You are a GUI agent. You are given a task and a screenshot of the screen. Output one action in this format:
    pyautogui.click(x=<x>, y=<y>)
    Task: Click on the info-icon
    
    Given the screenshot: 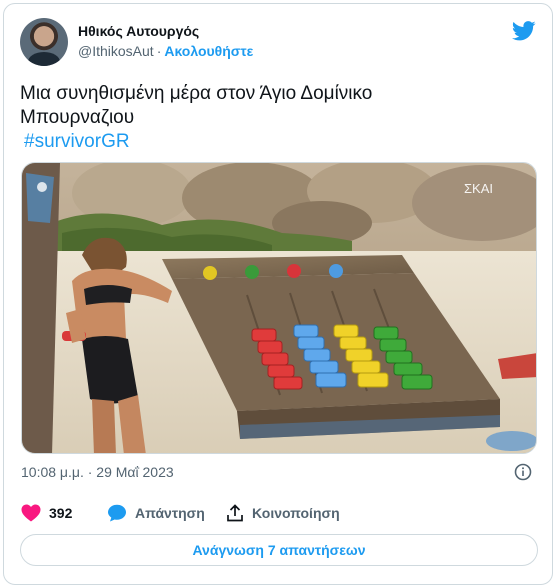 What is the action you would take?
    pyautogui.click(x=523, y=472)
    